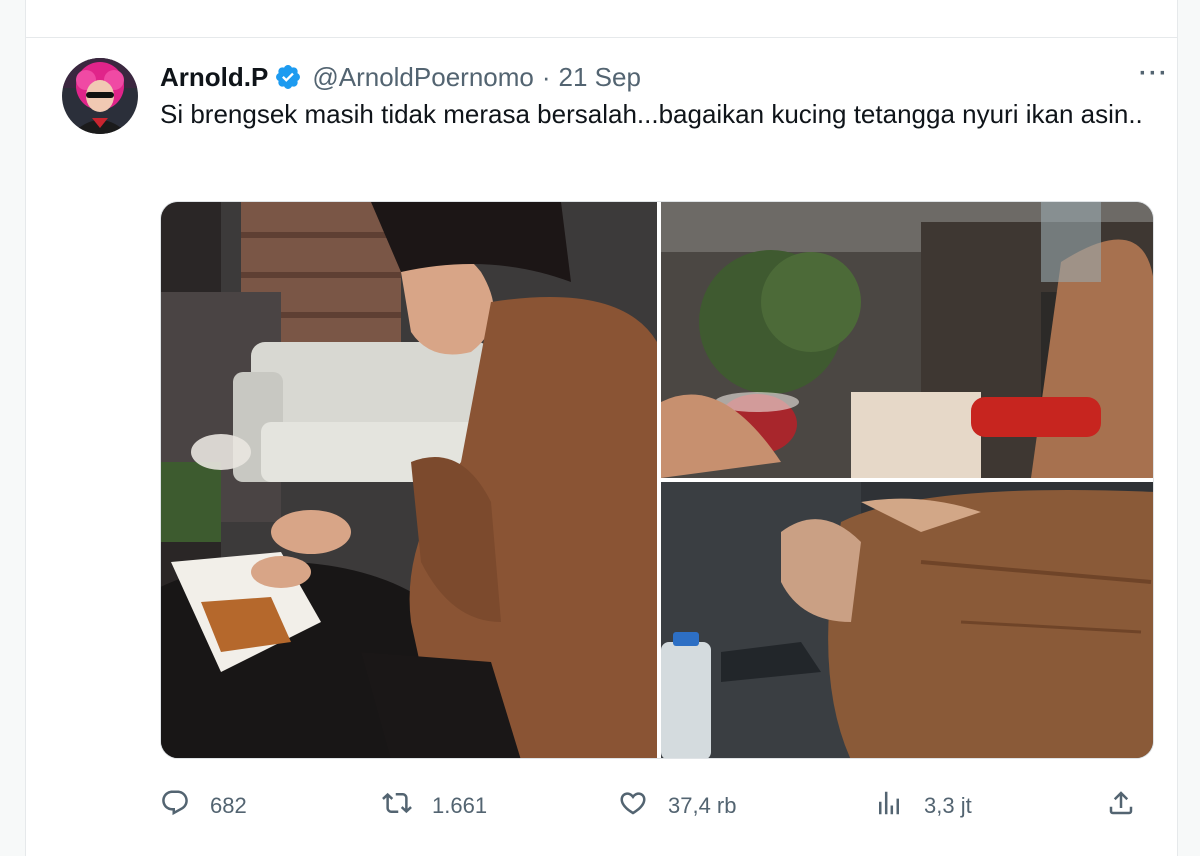 The height and width of the screenshot is (856, 1200). I want to click on tweet-date: 21 Sep, so click(600, 77).